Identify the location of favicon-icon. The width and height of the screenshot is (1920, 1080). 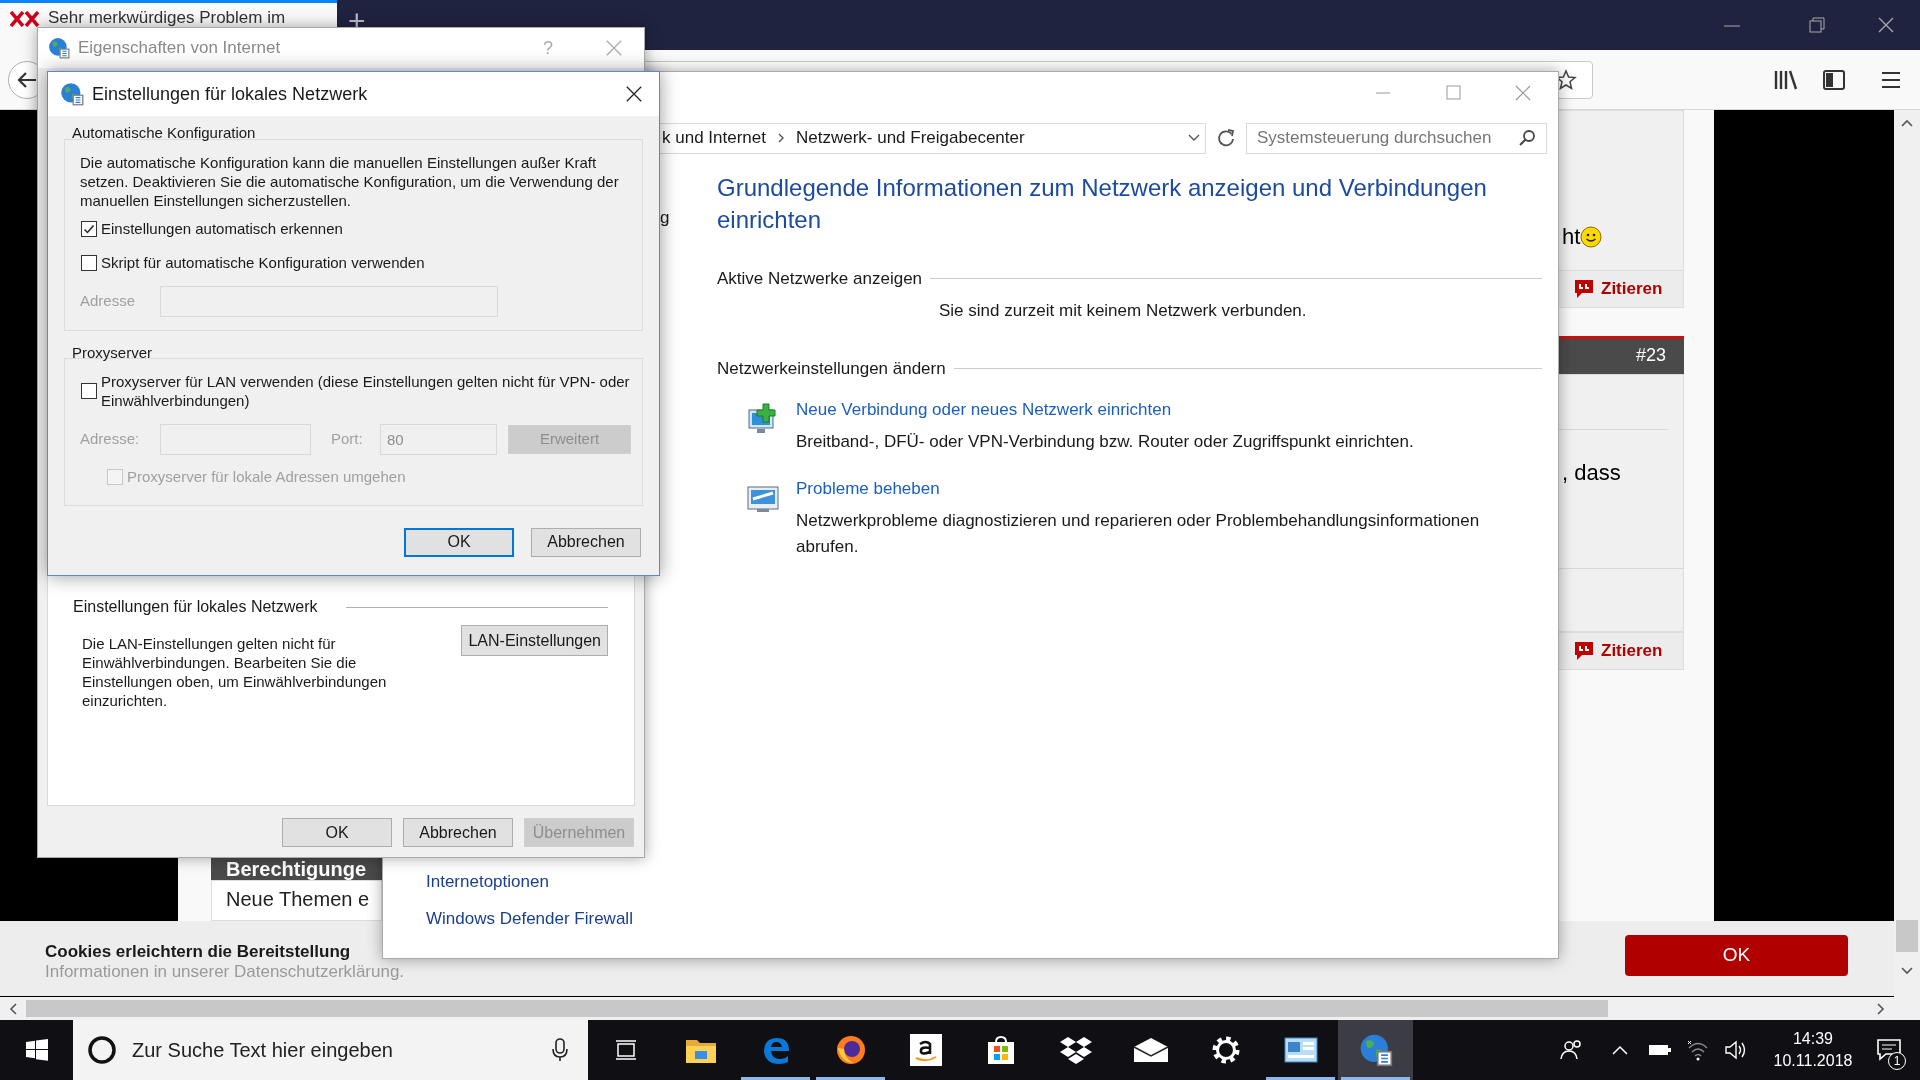
(25, 19).